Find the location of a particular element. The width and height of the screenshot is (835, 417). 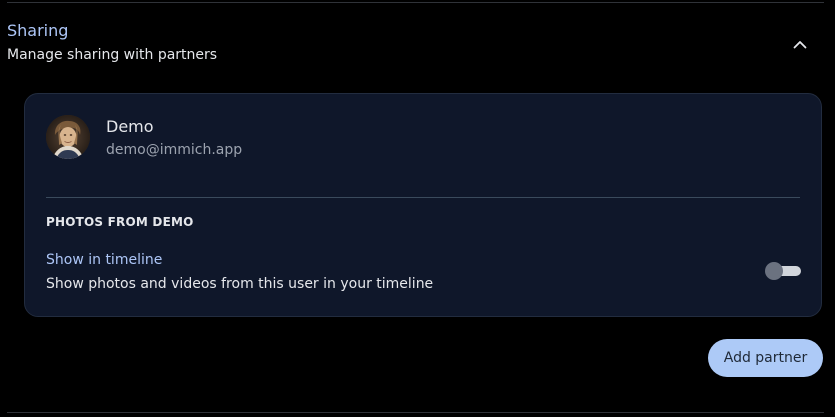

section-divider-bottom is located at coordinates (415, 412).